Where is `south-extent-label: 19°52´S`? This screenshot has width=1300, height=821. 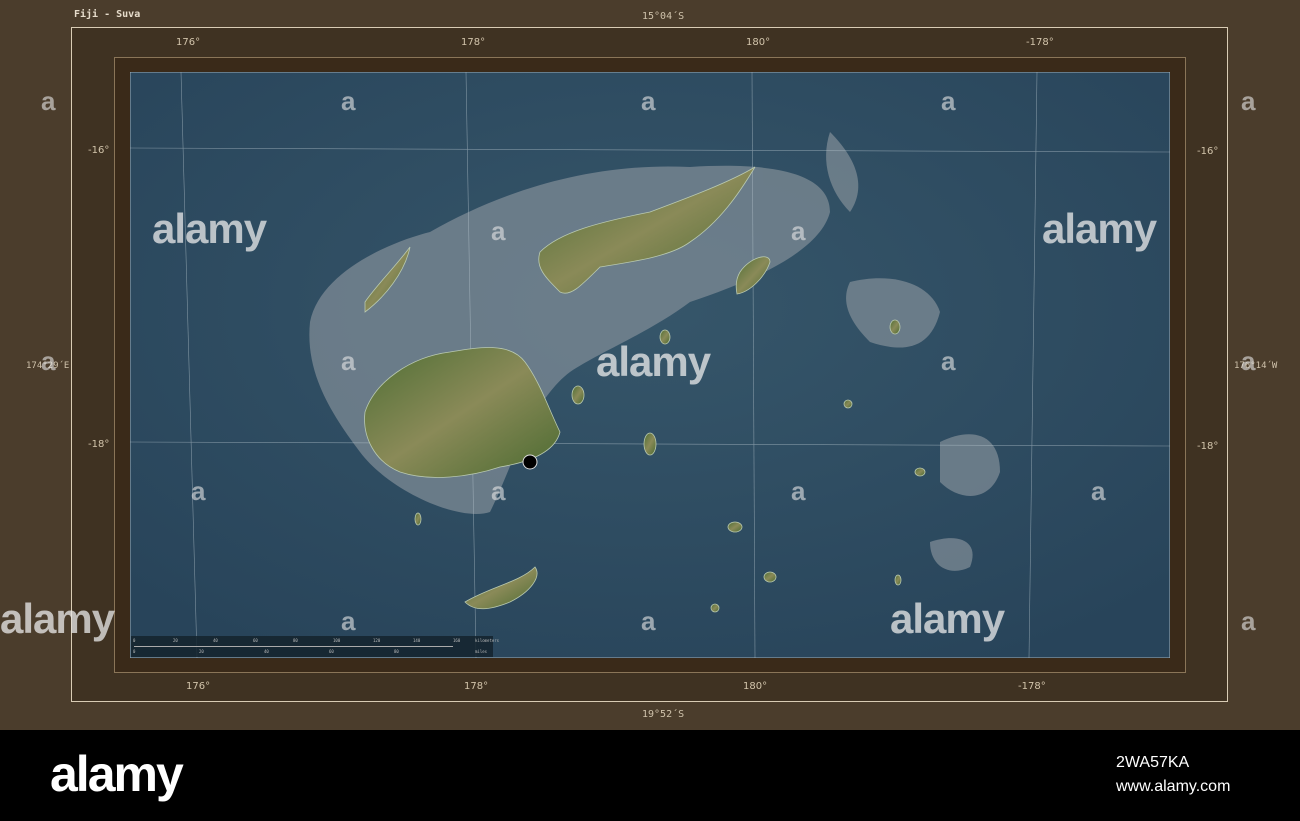
south-extent-label: 19°52´S is located at coordinates (663, 714).